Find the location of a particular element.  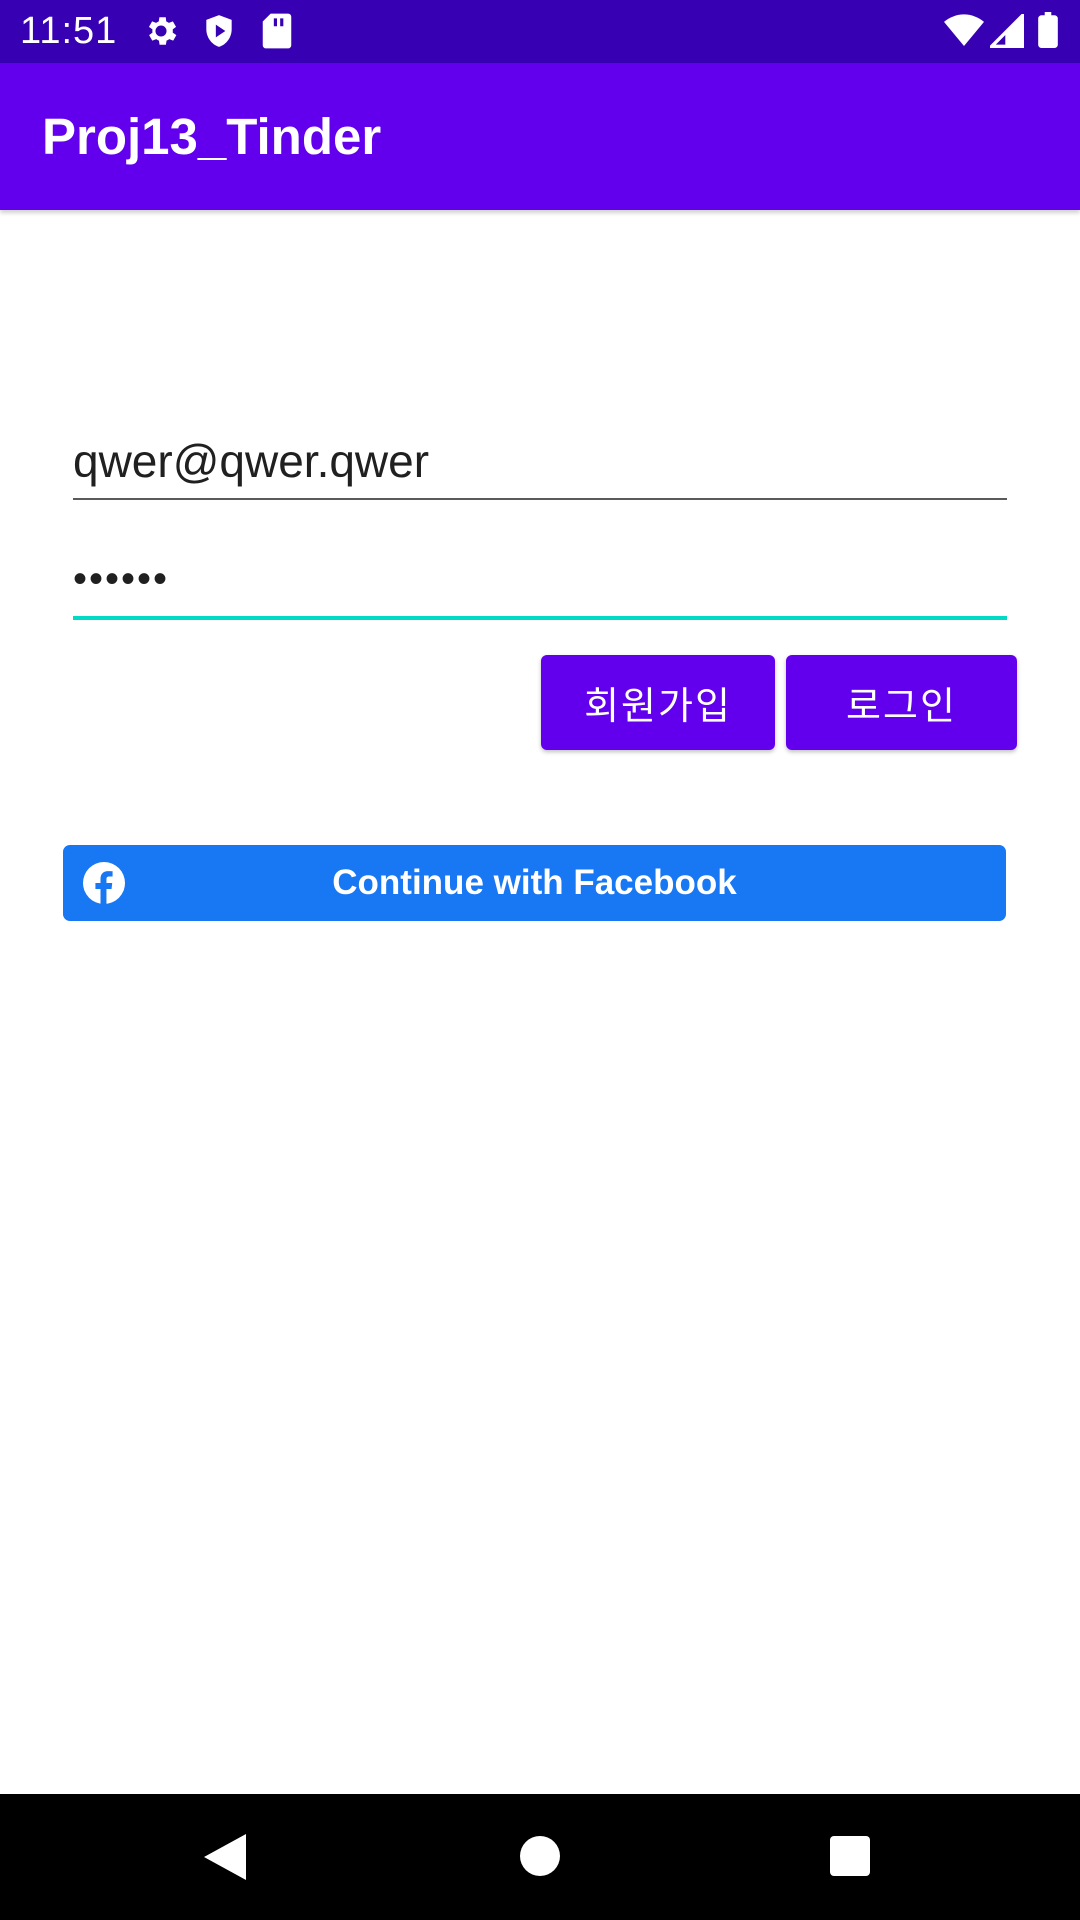

home-icon is located at coordinates (540, 1858).